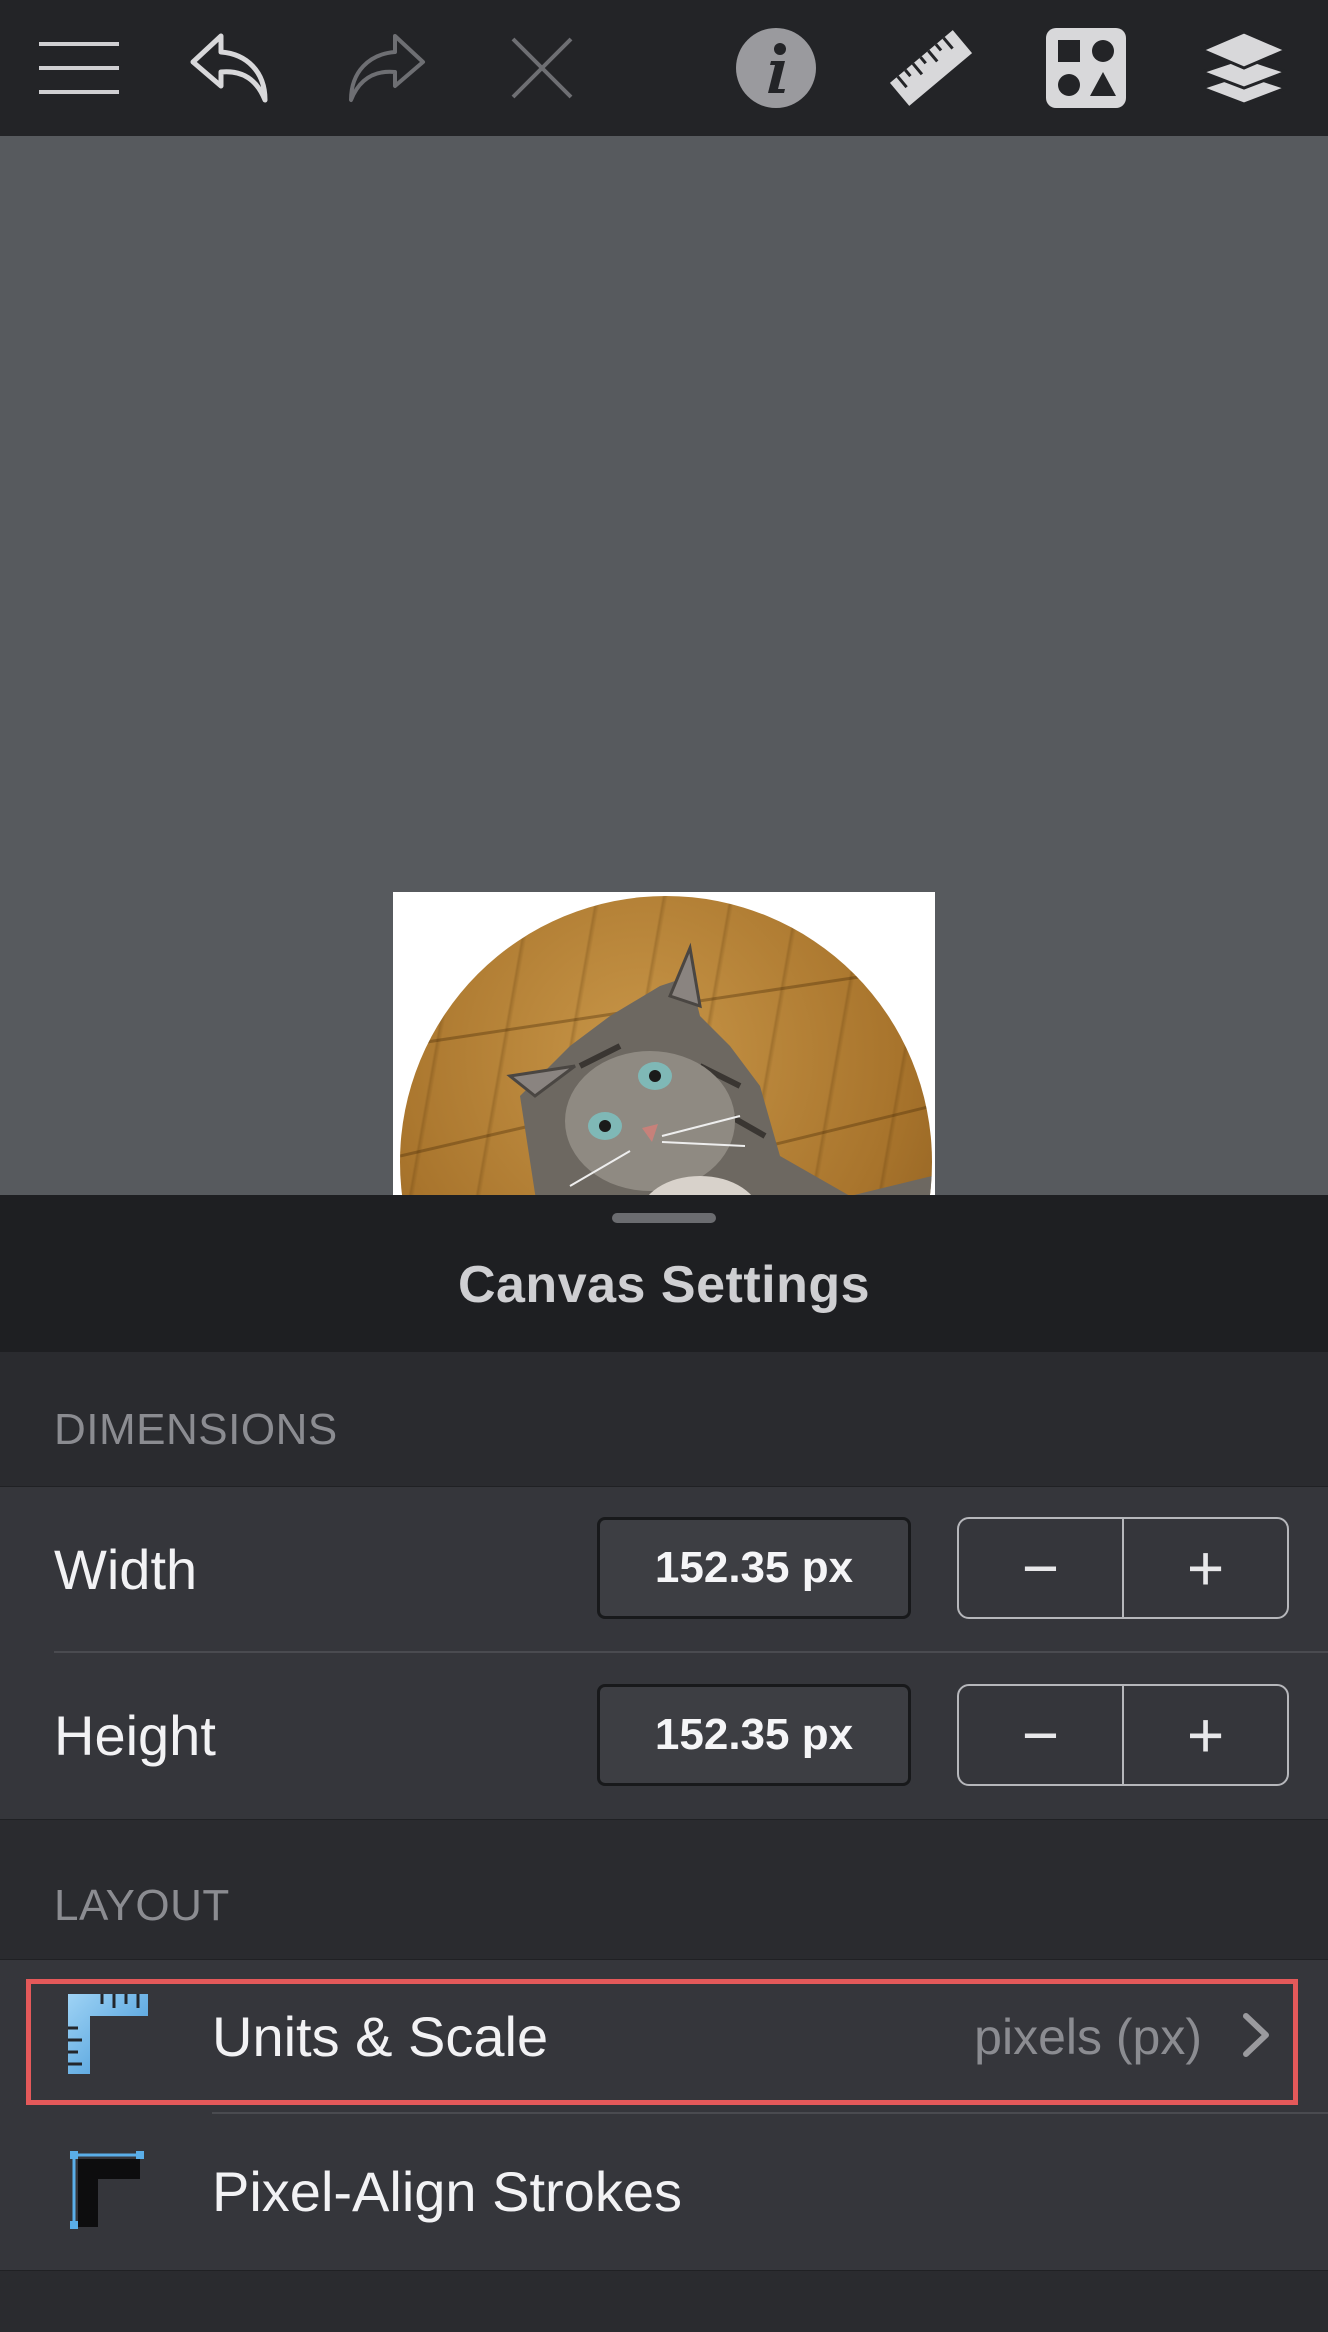 The height and width of the screenshot is (2332, 1328). What do you see at coordinates (196, 1429) in the screenshot?
I see `section-label-dimensions: DIMENSIONS` at bounding box center [196, 1429].